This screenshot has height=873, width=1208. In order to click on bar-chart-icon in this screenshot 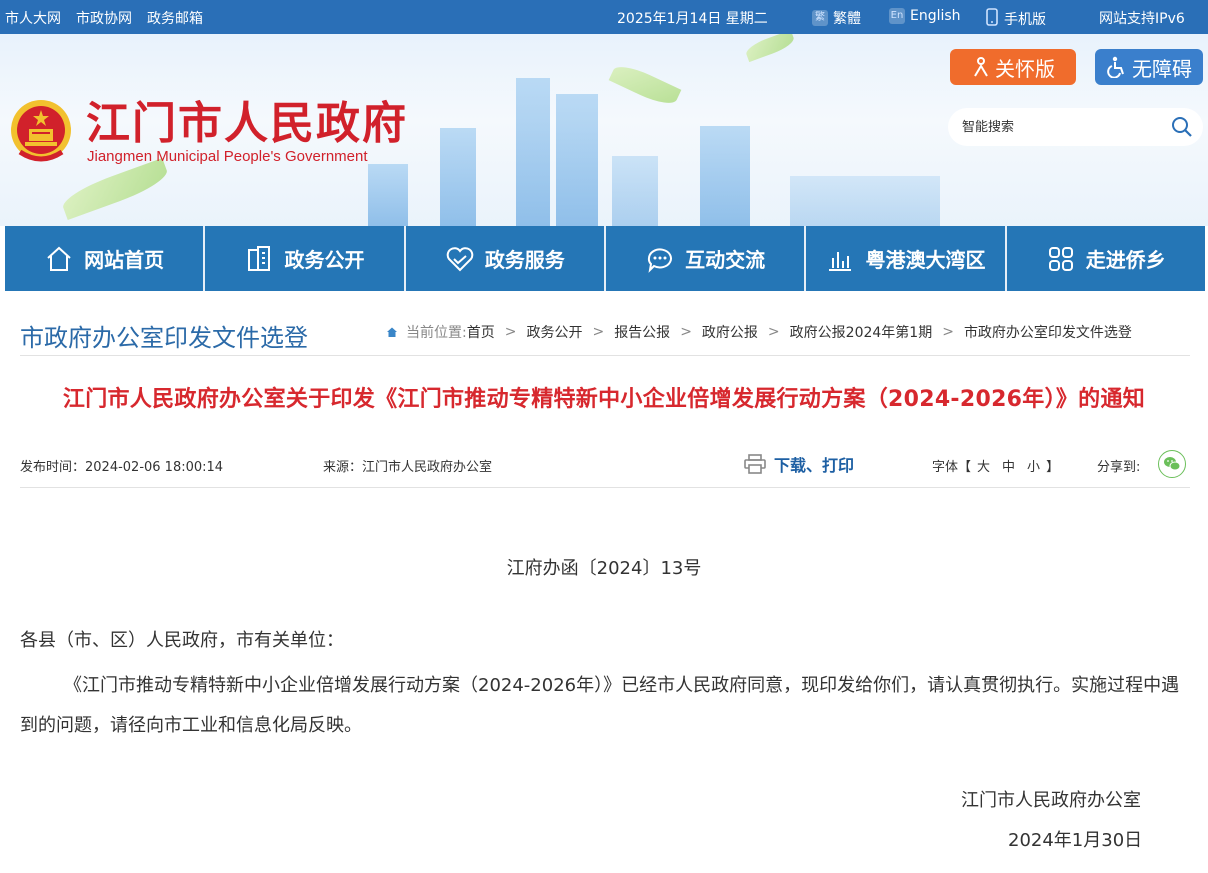, I will do `click(840, 261)`.